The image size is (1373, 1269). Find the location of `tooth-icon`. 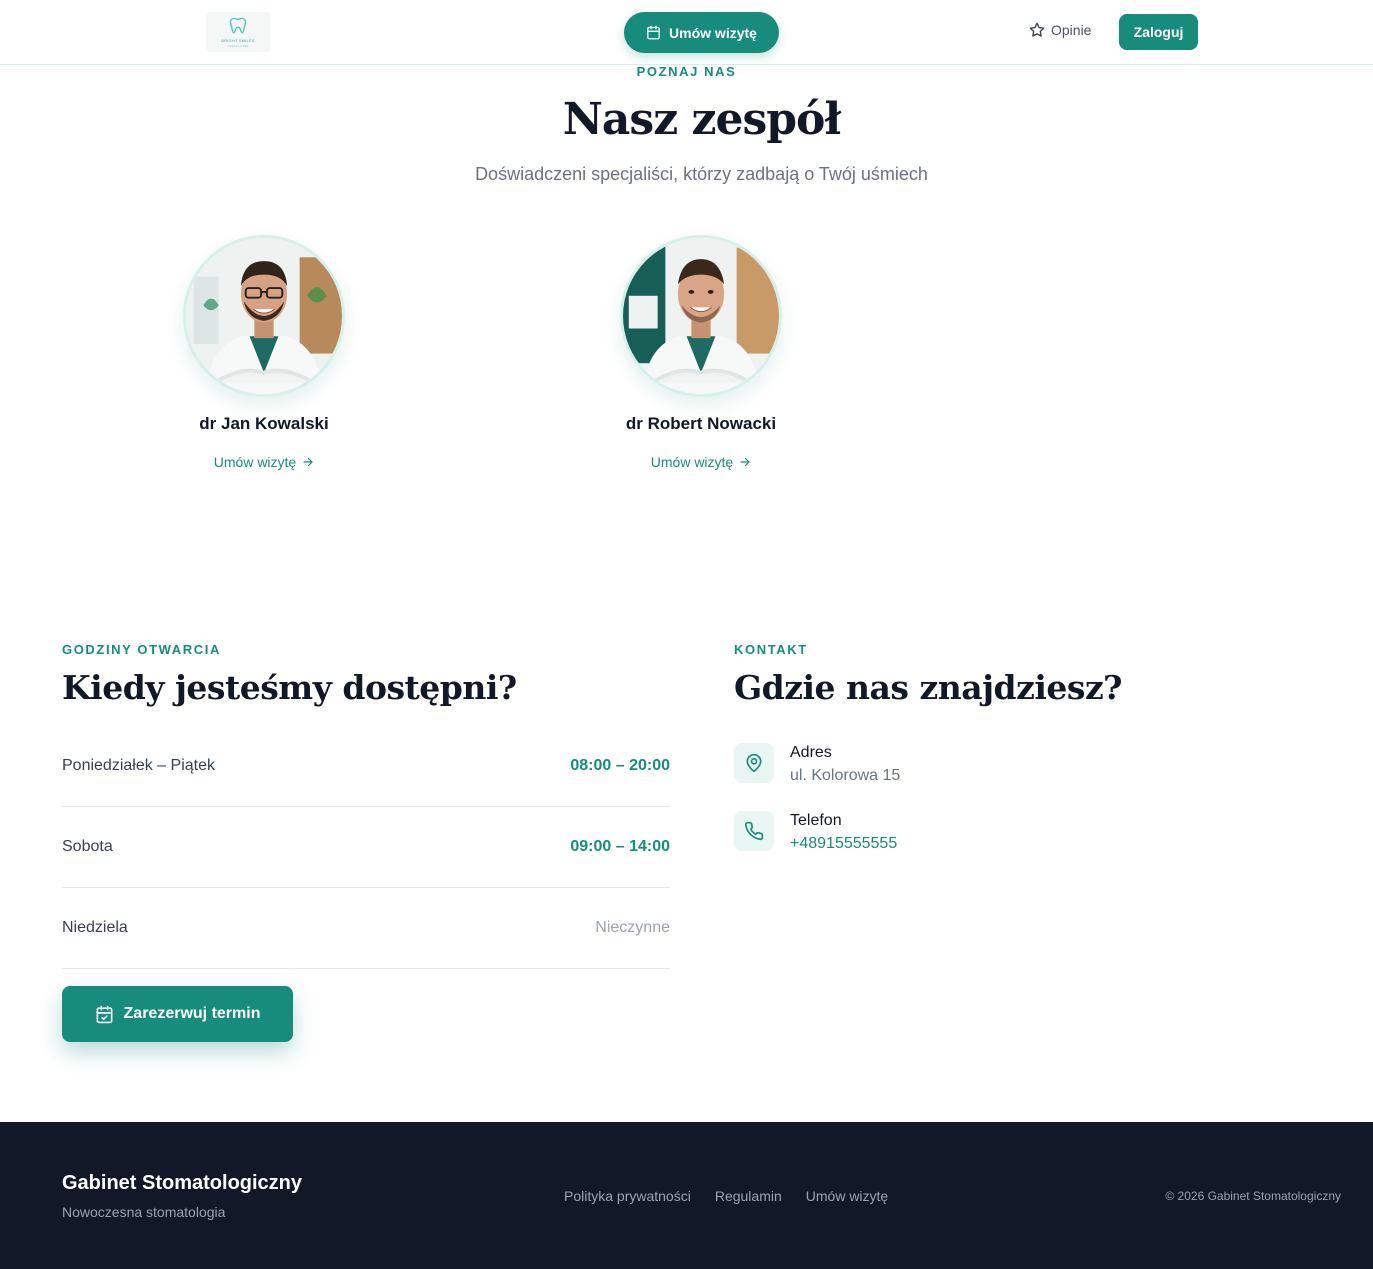

tooth-icon is located at coordinates (238, 25).